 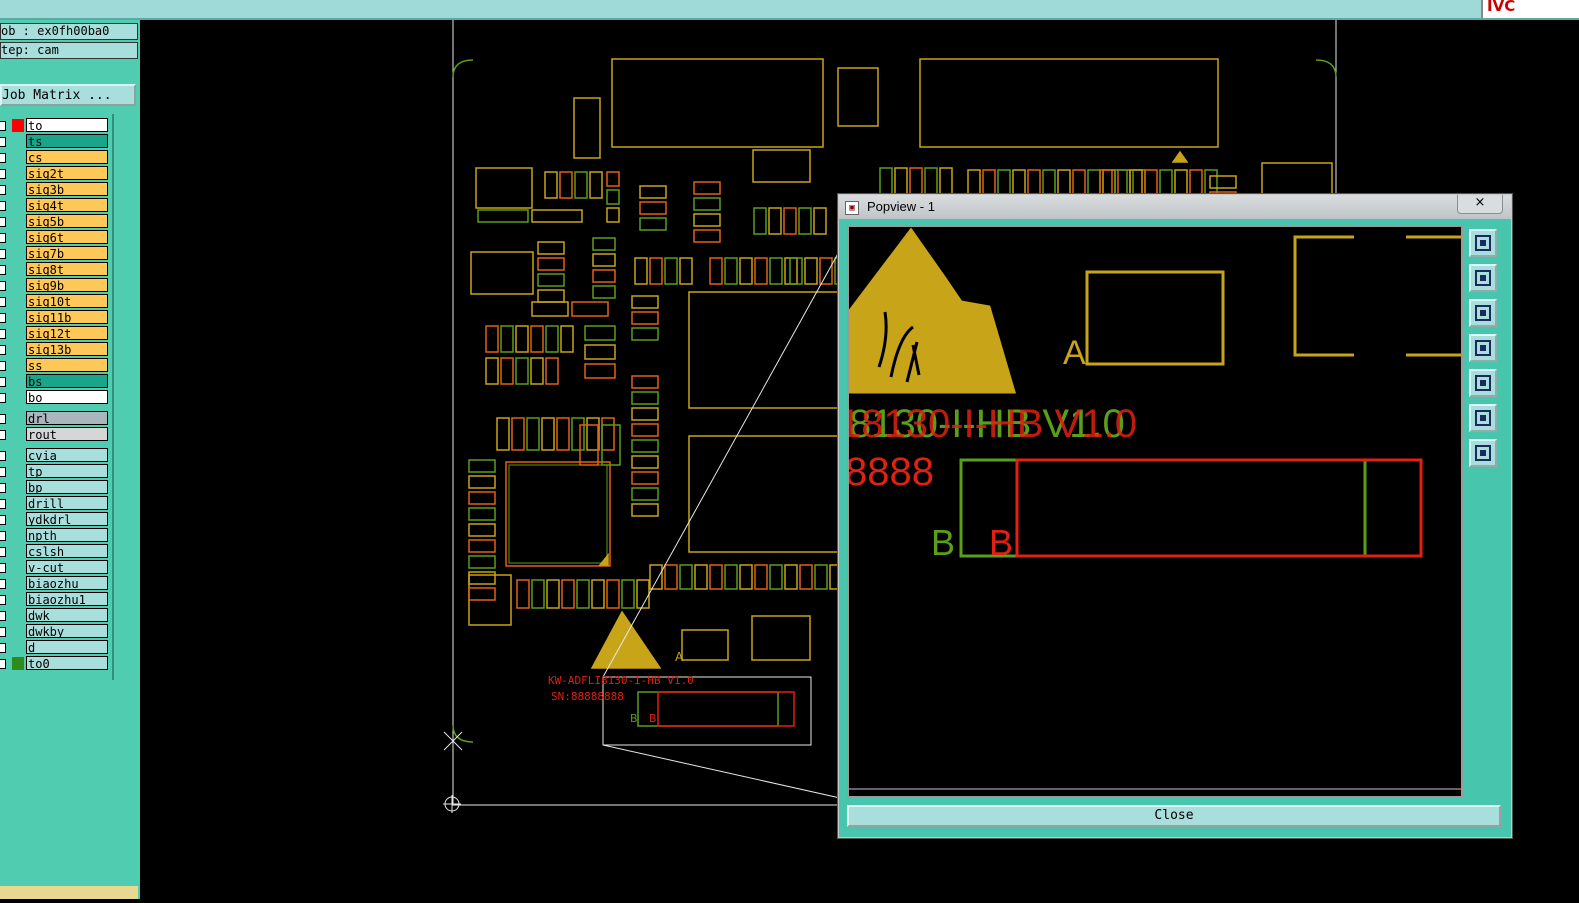 I want to click on layer-row-sig7b: sig7b, so click(x=55, y=253).